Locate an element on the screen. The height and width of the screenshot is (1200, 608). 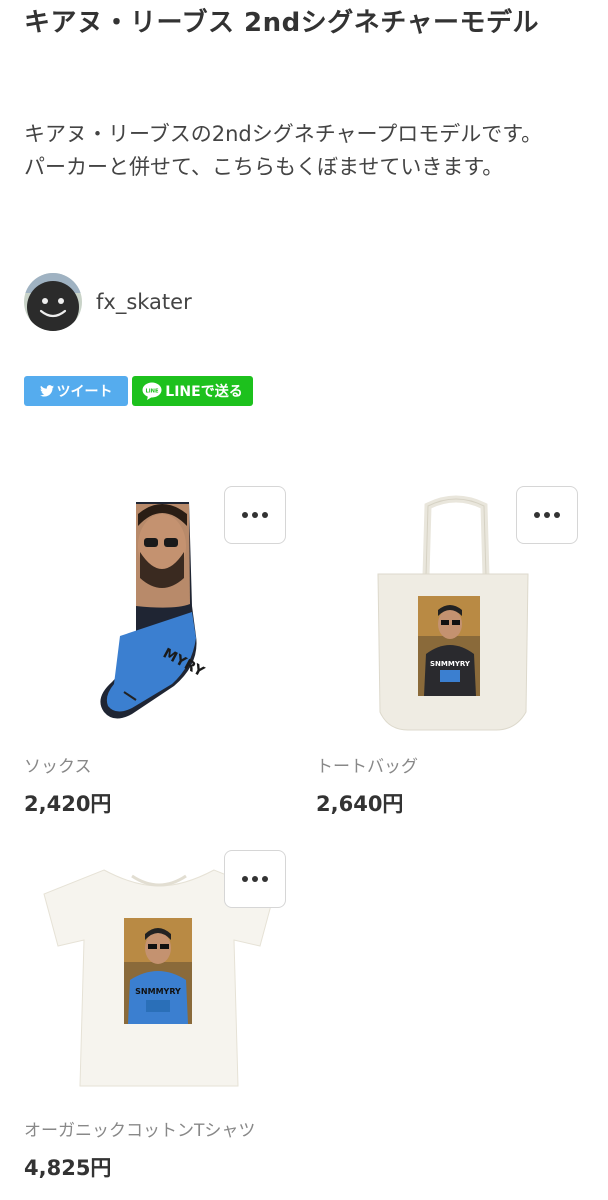
tweet-button: ツイート is located at coordinates (76, 391).